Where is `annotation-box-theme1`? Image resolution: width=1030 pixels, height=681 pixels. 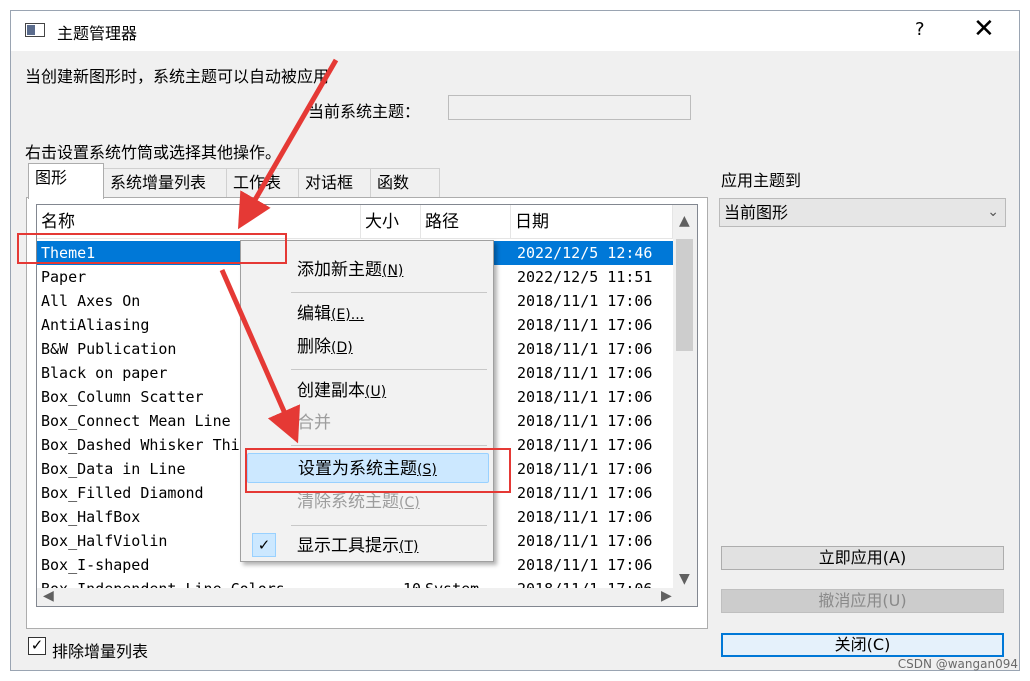
annotation-box-theme1 is located at coordinates (152, 248).